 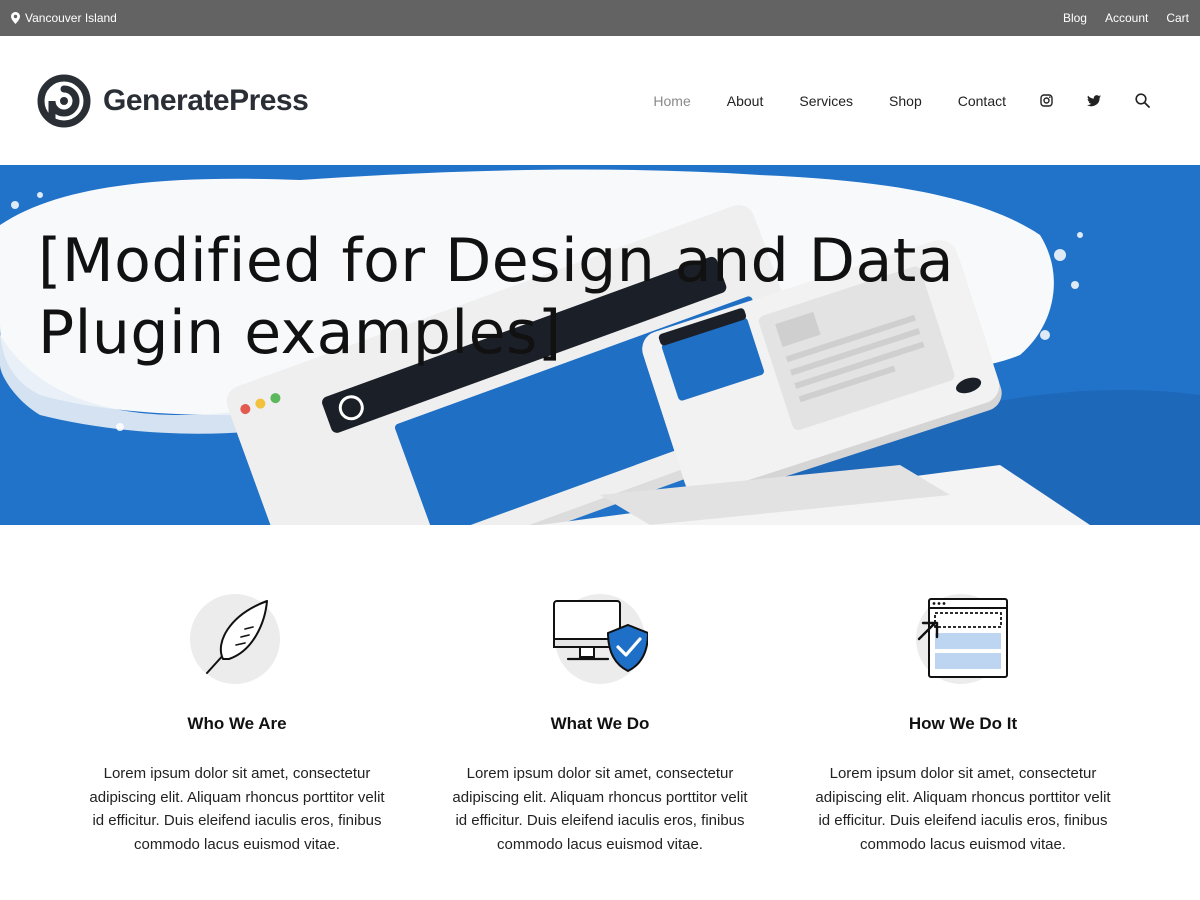 I want to click on account-link: Account, so click(x=1126, y=18).